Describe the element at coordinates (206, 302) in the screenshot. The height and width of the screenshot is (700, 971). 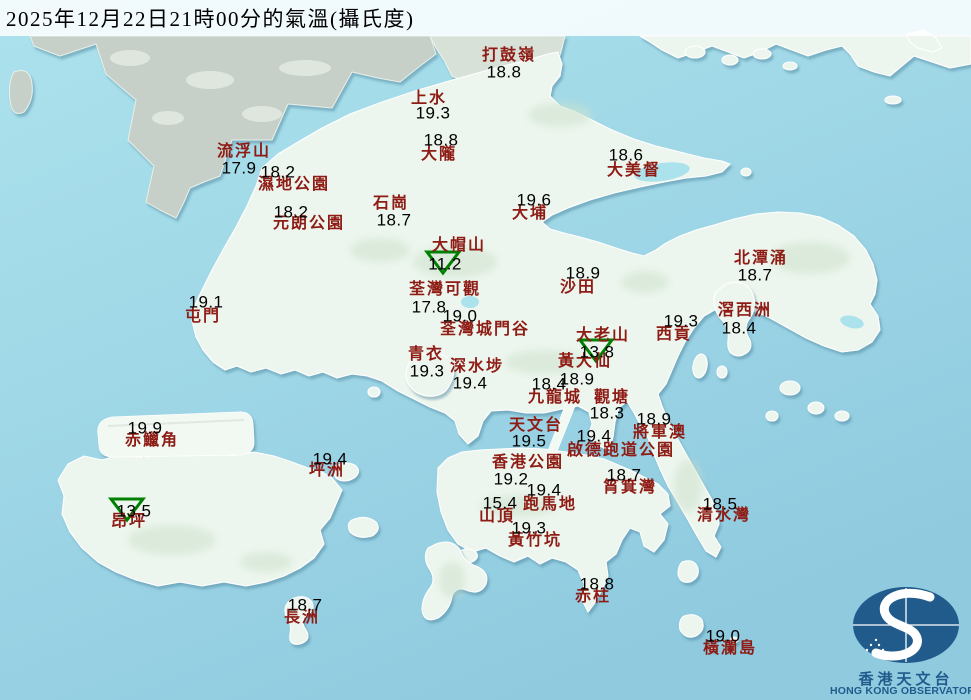
I see `station-temperature: 19.1` at that location.